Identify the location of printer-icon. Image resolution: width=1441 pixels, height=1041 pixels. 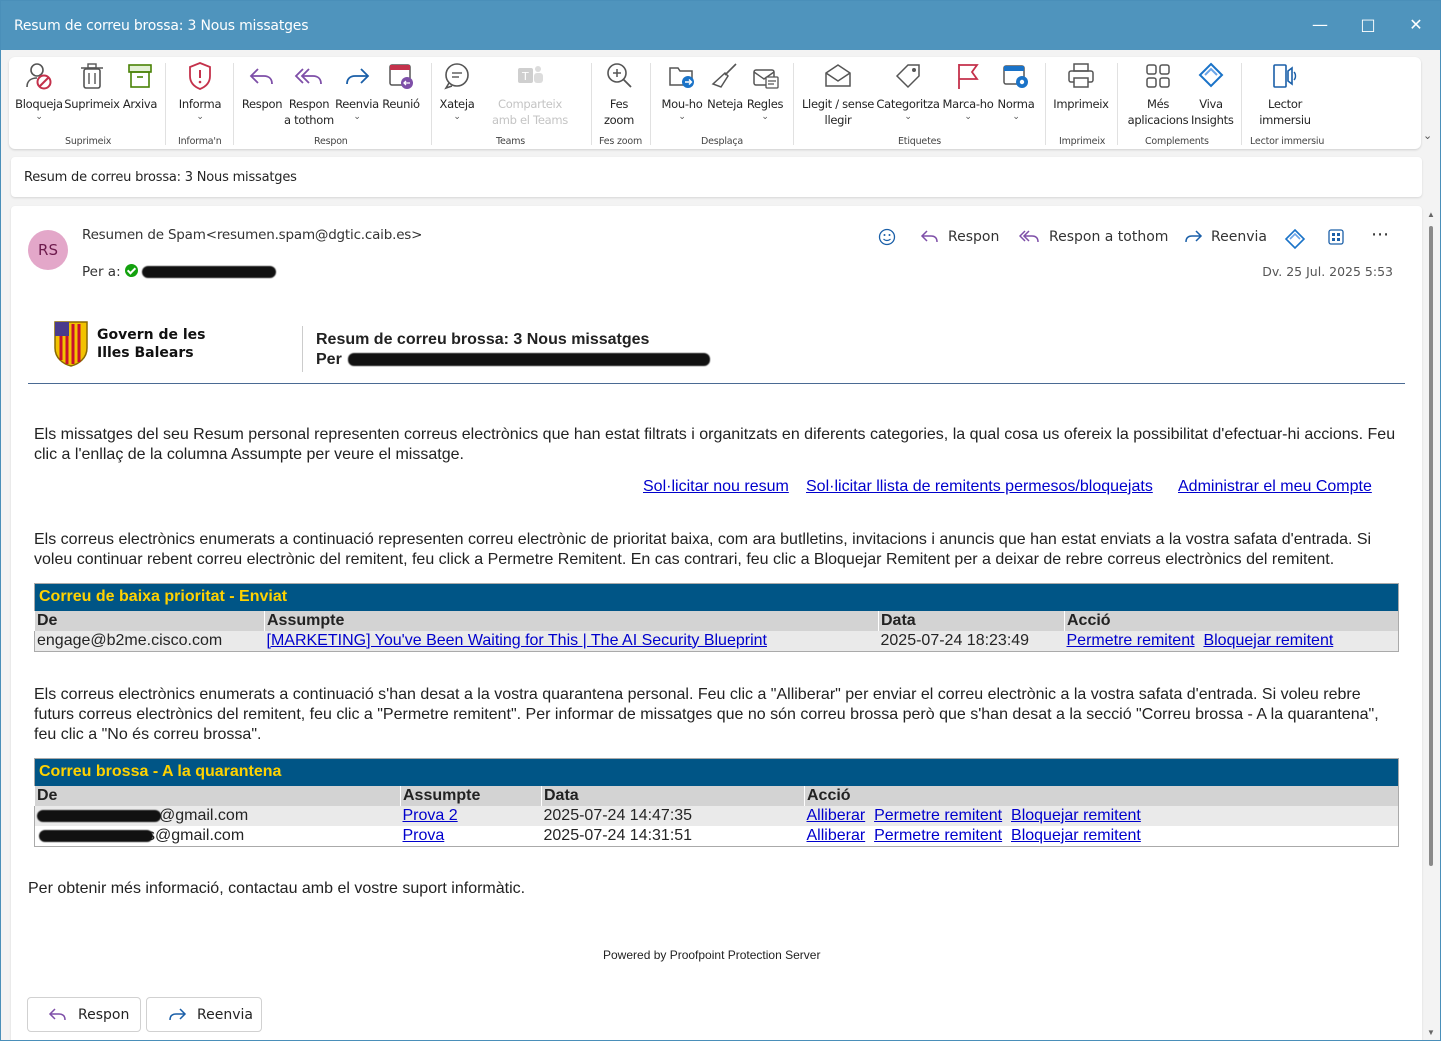
(1081, 75).